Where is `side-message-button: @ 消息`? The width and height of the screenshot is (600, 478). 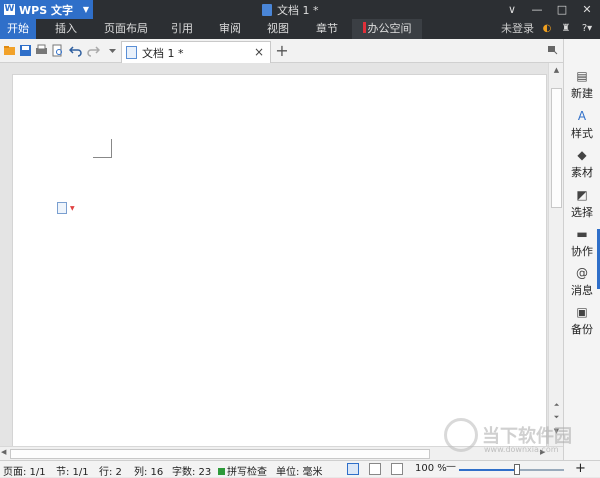
side-message-button: @ 消息 is located at coordinates (582, 282).